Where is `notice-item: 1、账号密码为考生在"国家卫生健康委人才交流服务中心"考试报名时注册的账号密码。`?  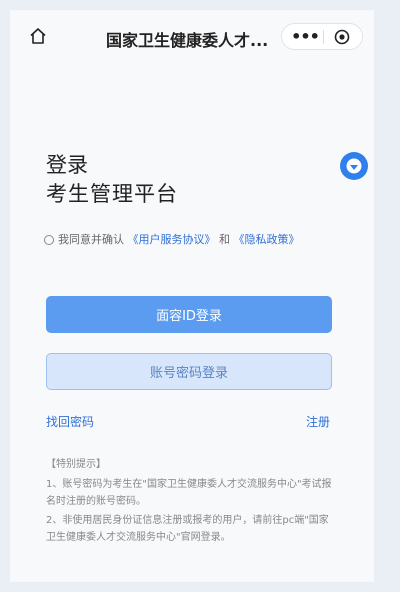 notice-item: 1、账号密码为考生在"国家卫生健康委人才交流服务中心"考试报名时注册的账号密码。 is located at coordinates (189, 493).